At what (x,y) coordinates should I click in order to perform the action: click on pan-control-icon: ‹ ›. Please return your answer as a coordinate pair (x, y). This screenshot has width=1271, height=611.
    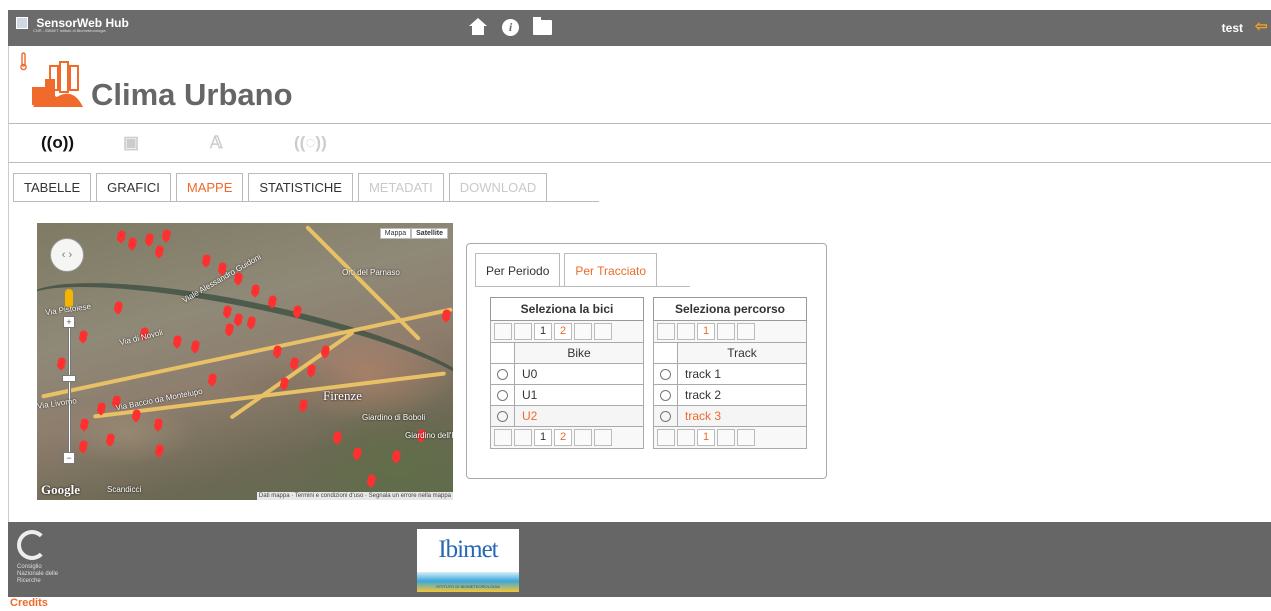
    Looking at the image, I should click on (67, 255).